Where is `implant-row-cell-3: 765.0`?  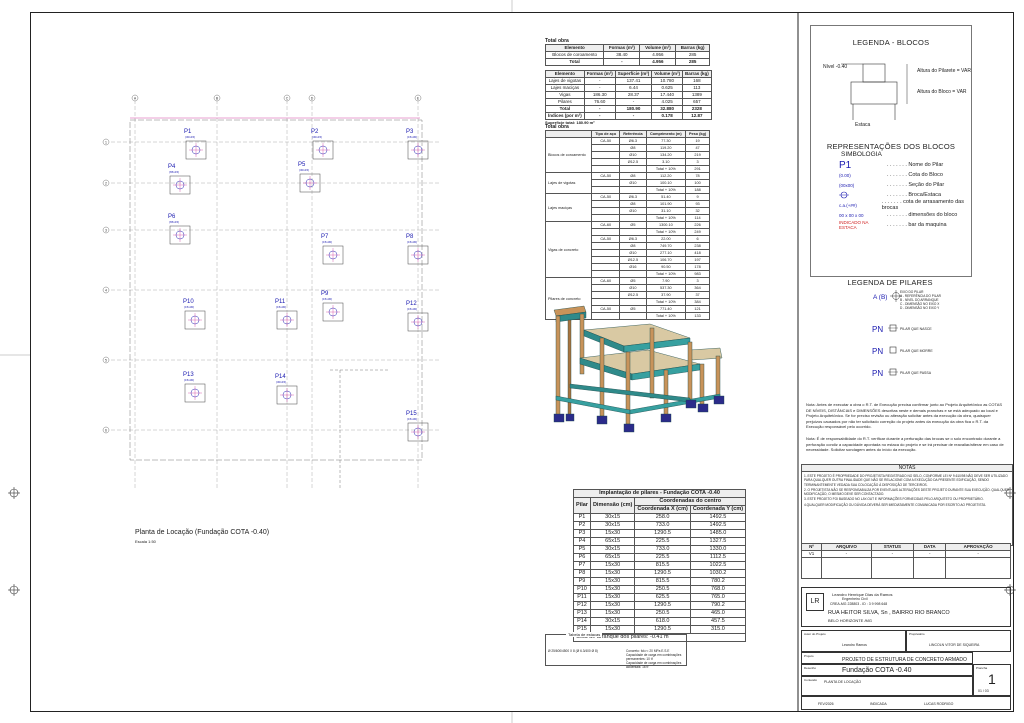
implant-row-cell-3: 765.0 is located at coordinates (718, 597).